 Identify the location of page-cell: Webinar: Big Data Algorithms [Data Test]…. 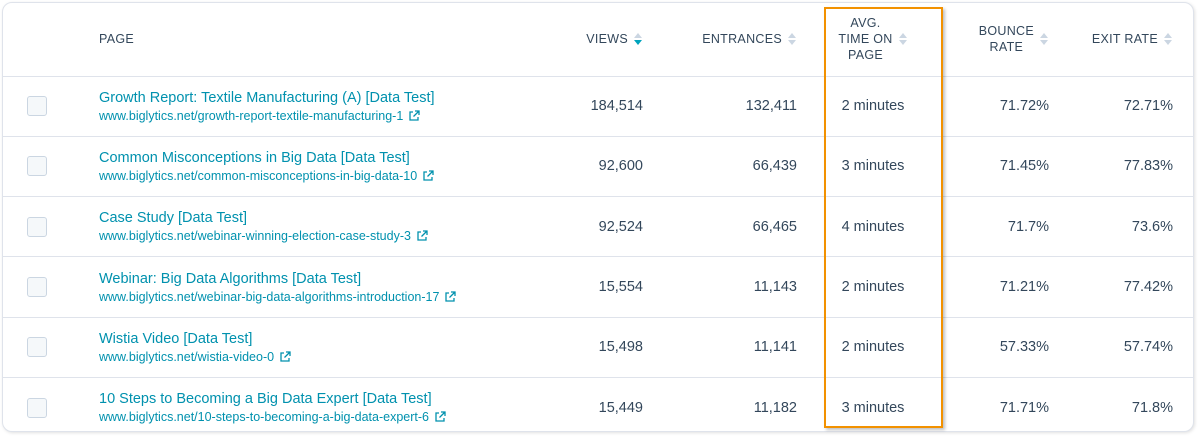
(303, 287).